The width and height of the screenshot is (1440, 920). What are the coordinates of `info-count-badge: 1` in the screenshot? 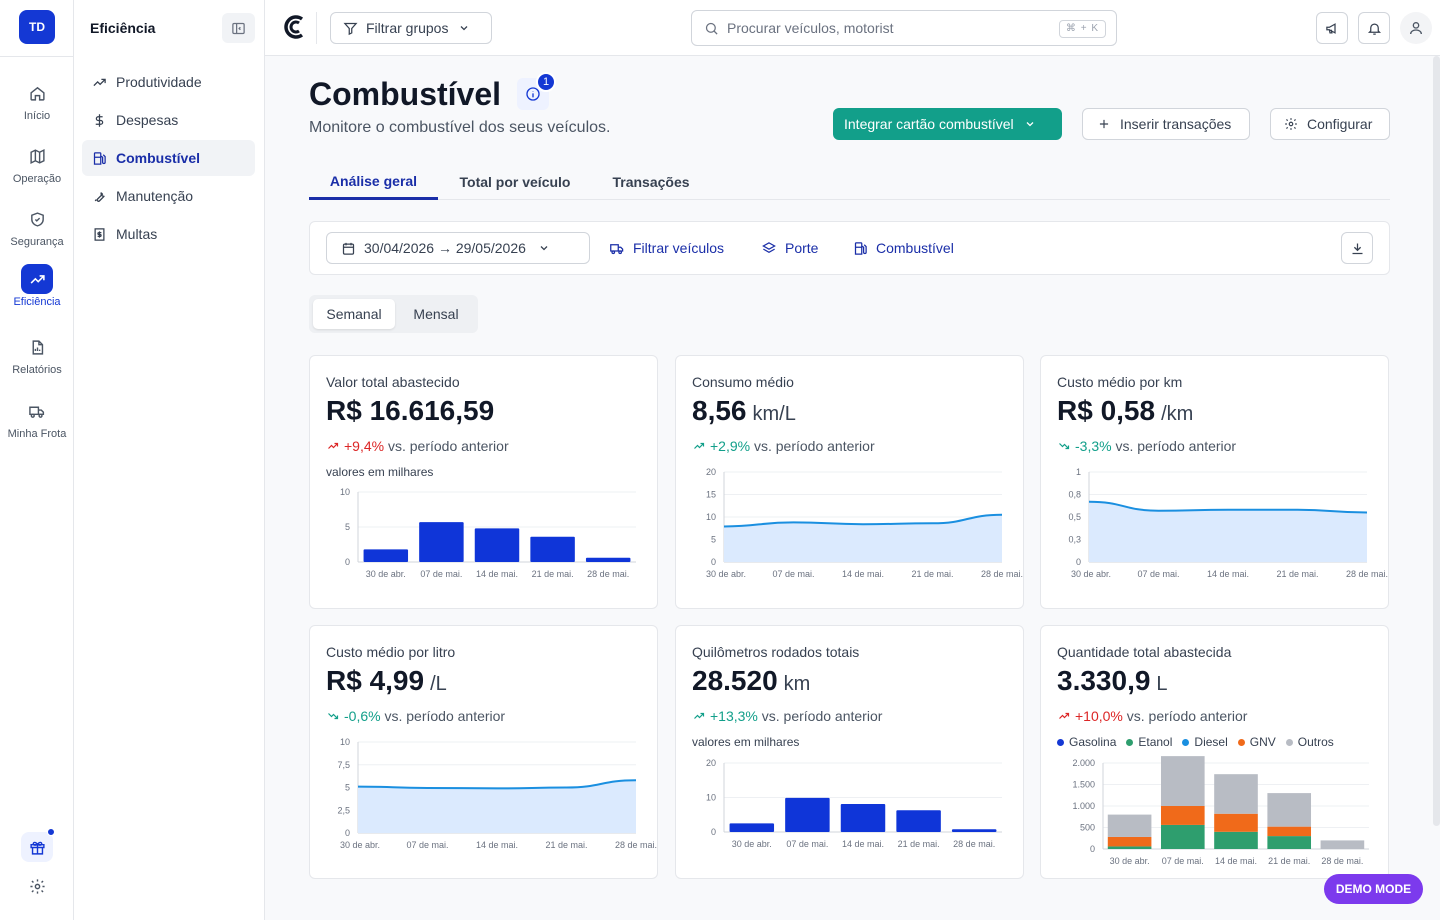 It's located at (546, 82).